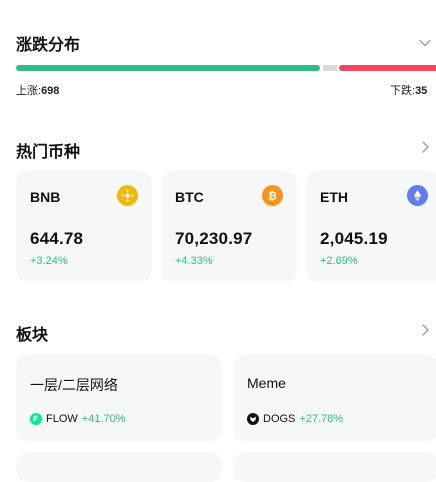  I want to click on coin-symbol: BTC, so click(189, 197).